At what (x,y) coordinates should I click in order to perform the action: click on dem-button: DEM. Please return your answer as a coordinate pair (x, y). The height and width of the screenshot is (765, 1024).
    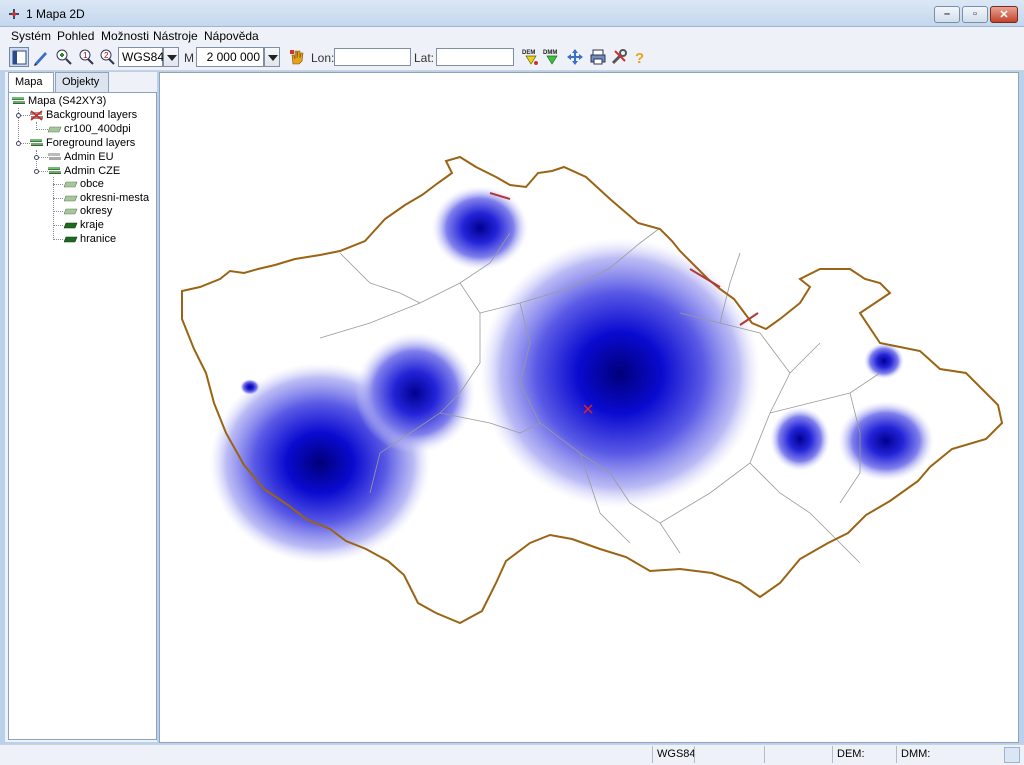
    Looking at the image, I should click on (531, 57).